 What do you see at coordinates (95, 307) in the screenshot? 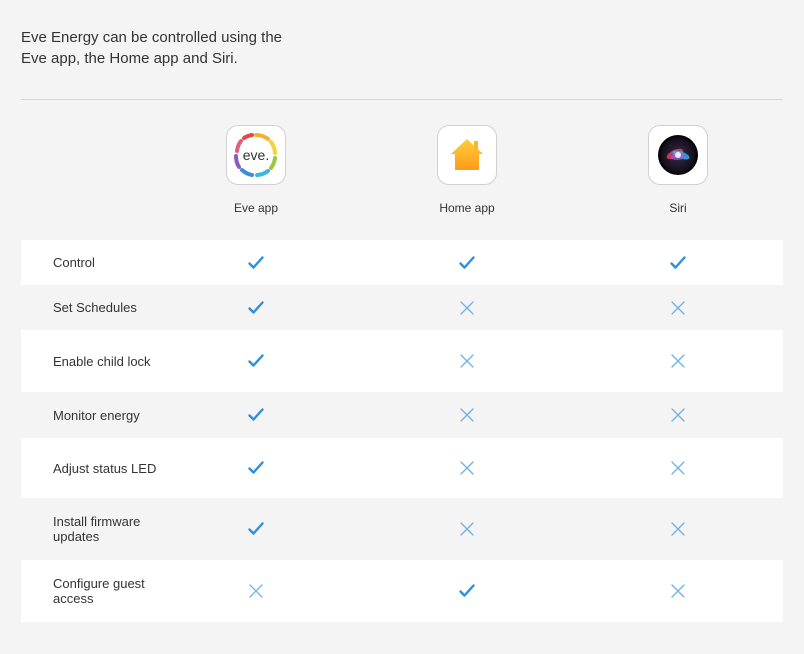
I see `feature-label: Set Schedules` at bounding box center [95, 307].